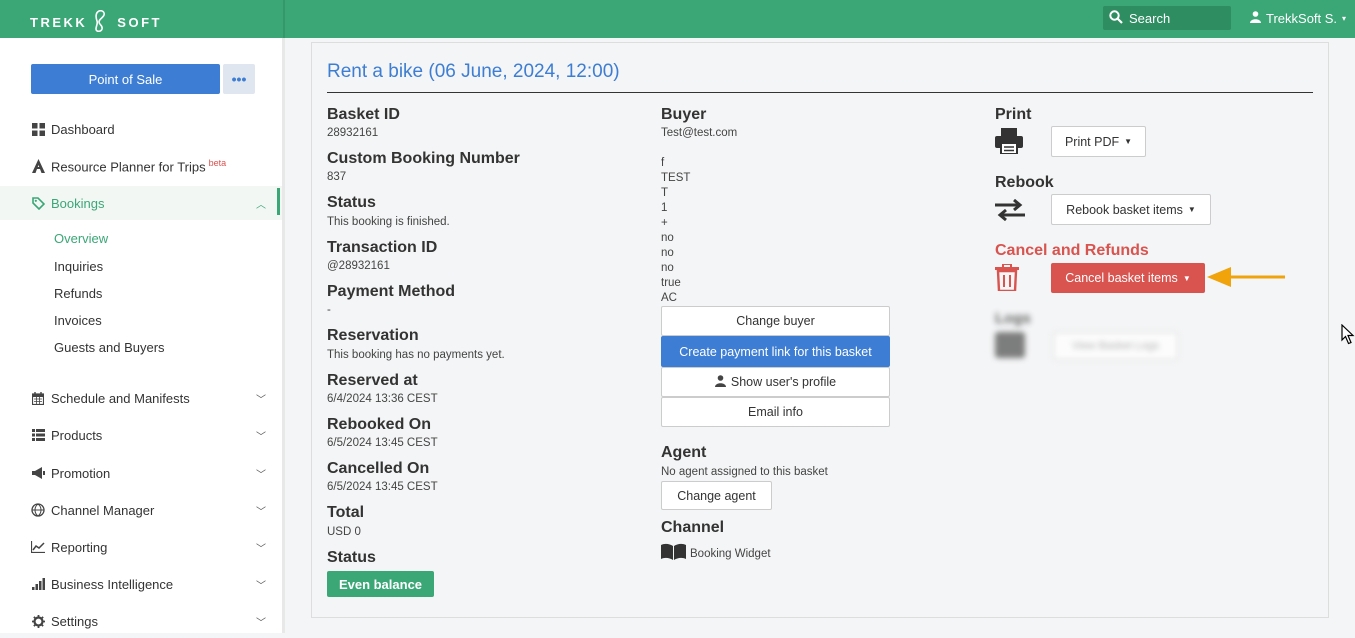 The image size is (1355, 638). Describe the element at coordinates (391, 291) in the screenshot. I see `payment-method-label: Payment Method` at that location.